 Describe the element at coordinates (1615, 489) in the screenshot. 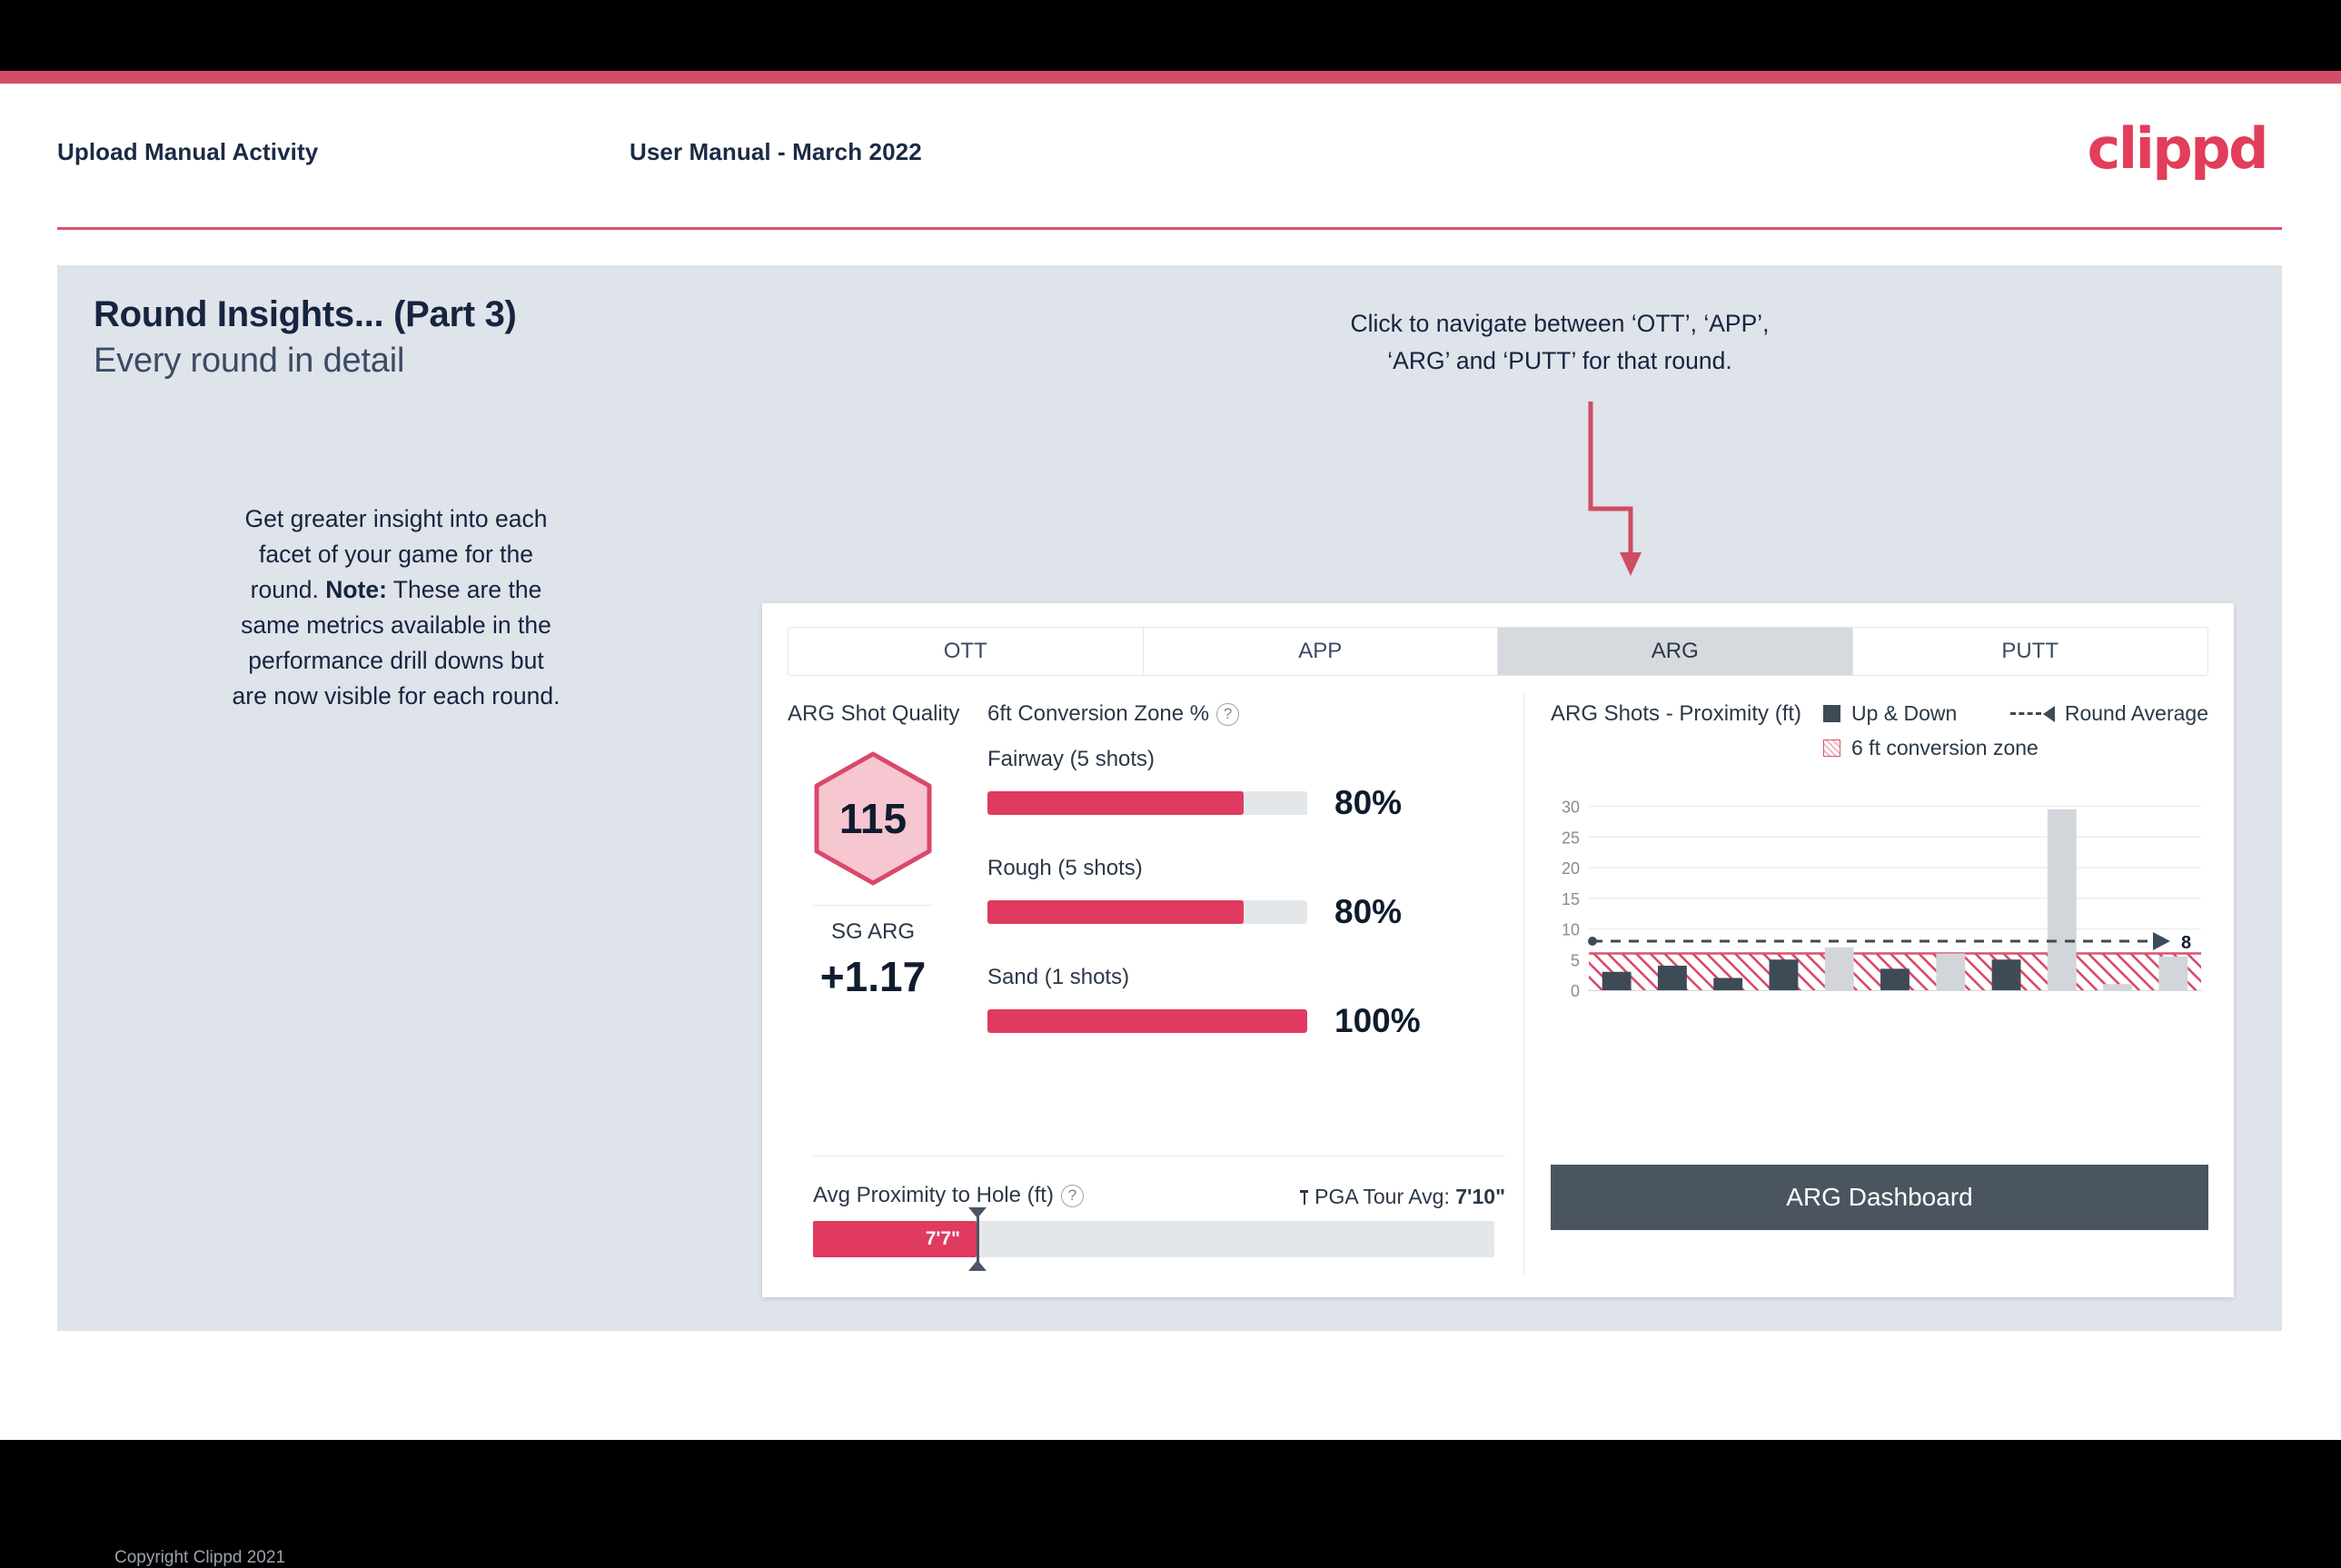

I see `callout-arrow-icon` at that location.